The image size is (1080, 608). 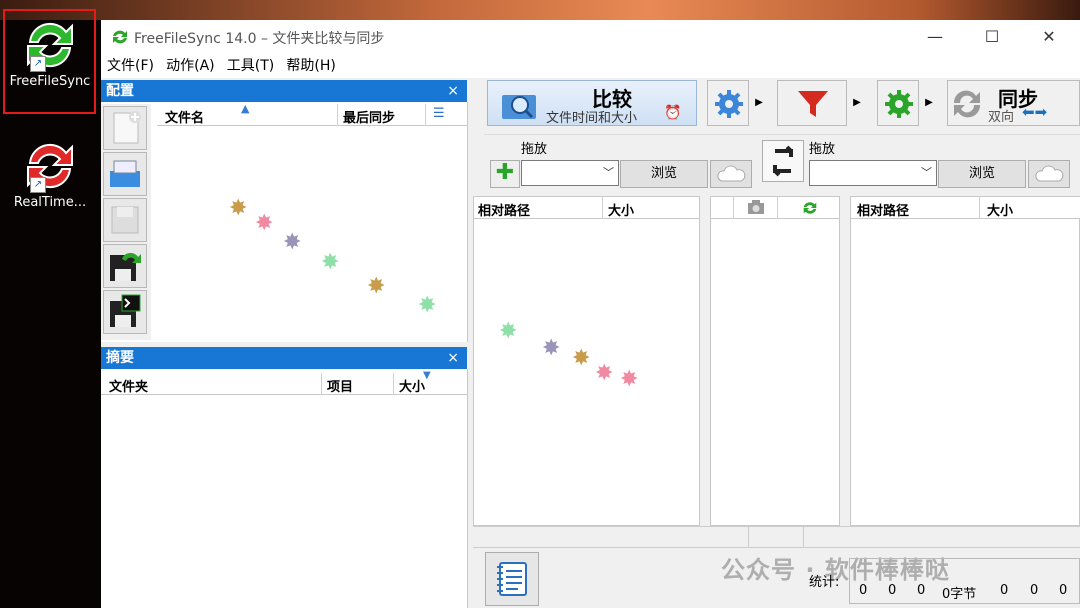 I want to click on horizontal-scrollbar, so click(x=776, y=537).